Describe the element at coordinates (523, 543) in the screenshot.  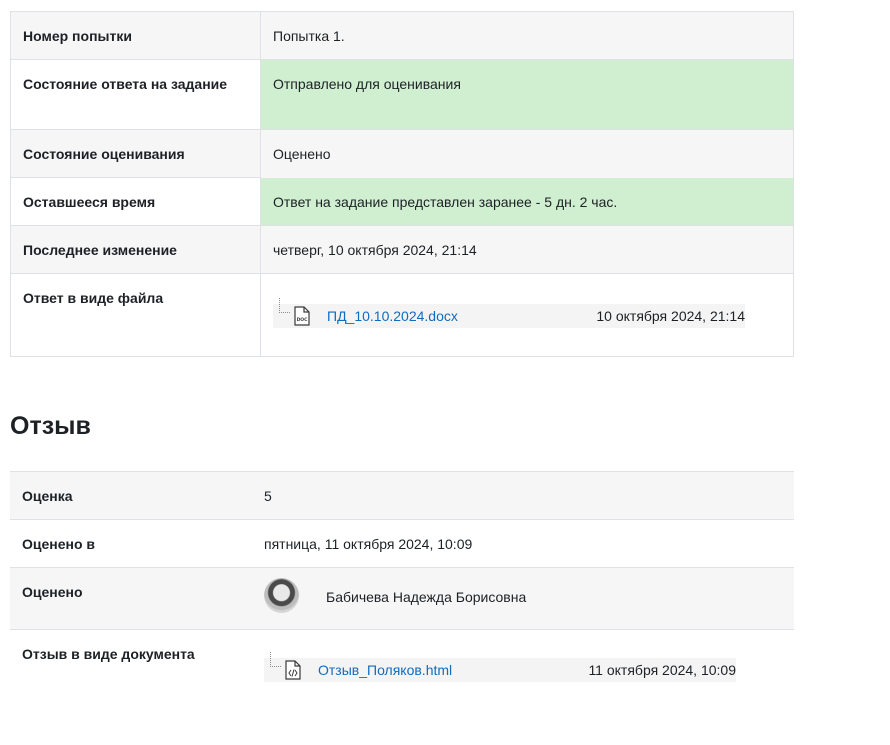
I see `graded-on-value: пятница, 11 октября 2024, 10:09` at that location.